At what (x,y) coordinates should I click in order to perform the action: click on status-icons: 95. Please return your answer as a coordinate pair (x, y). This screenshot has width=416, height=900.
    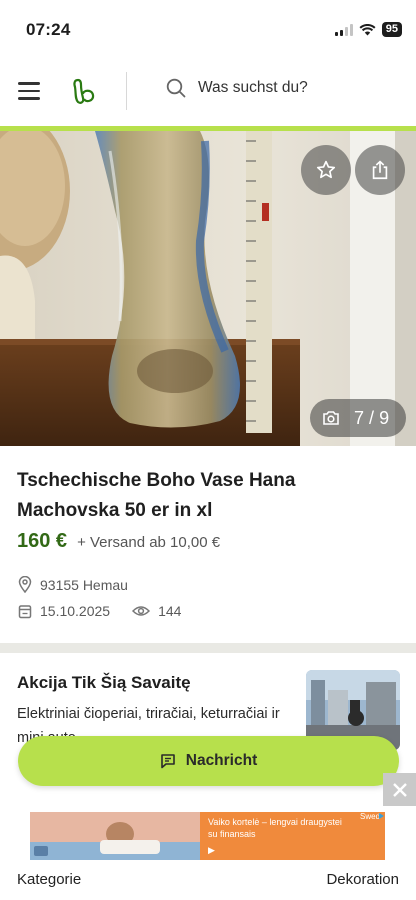
    Looking at the image, I should click on (368, 29).